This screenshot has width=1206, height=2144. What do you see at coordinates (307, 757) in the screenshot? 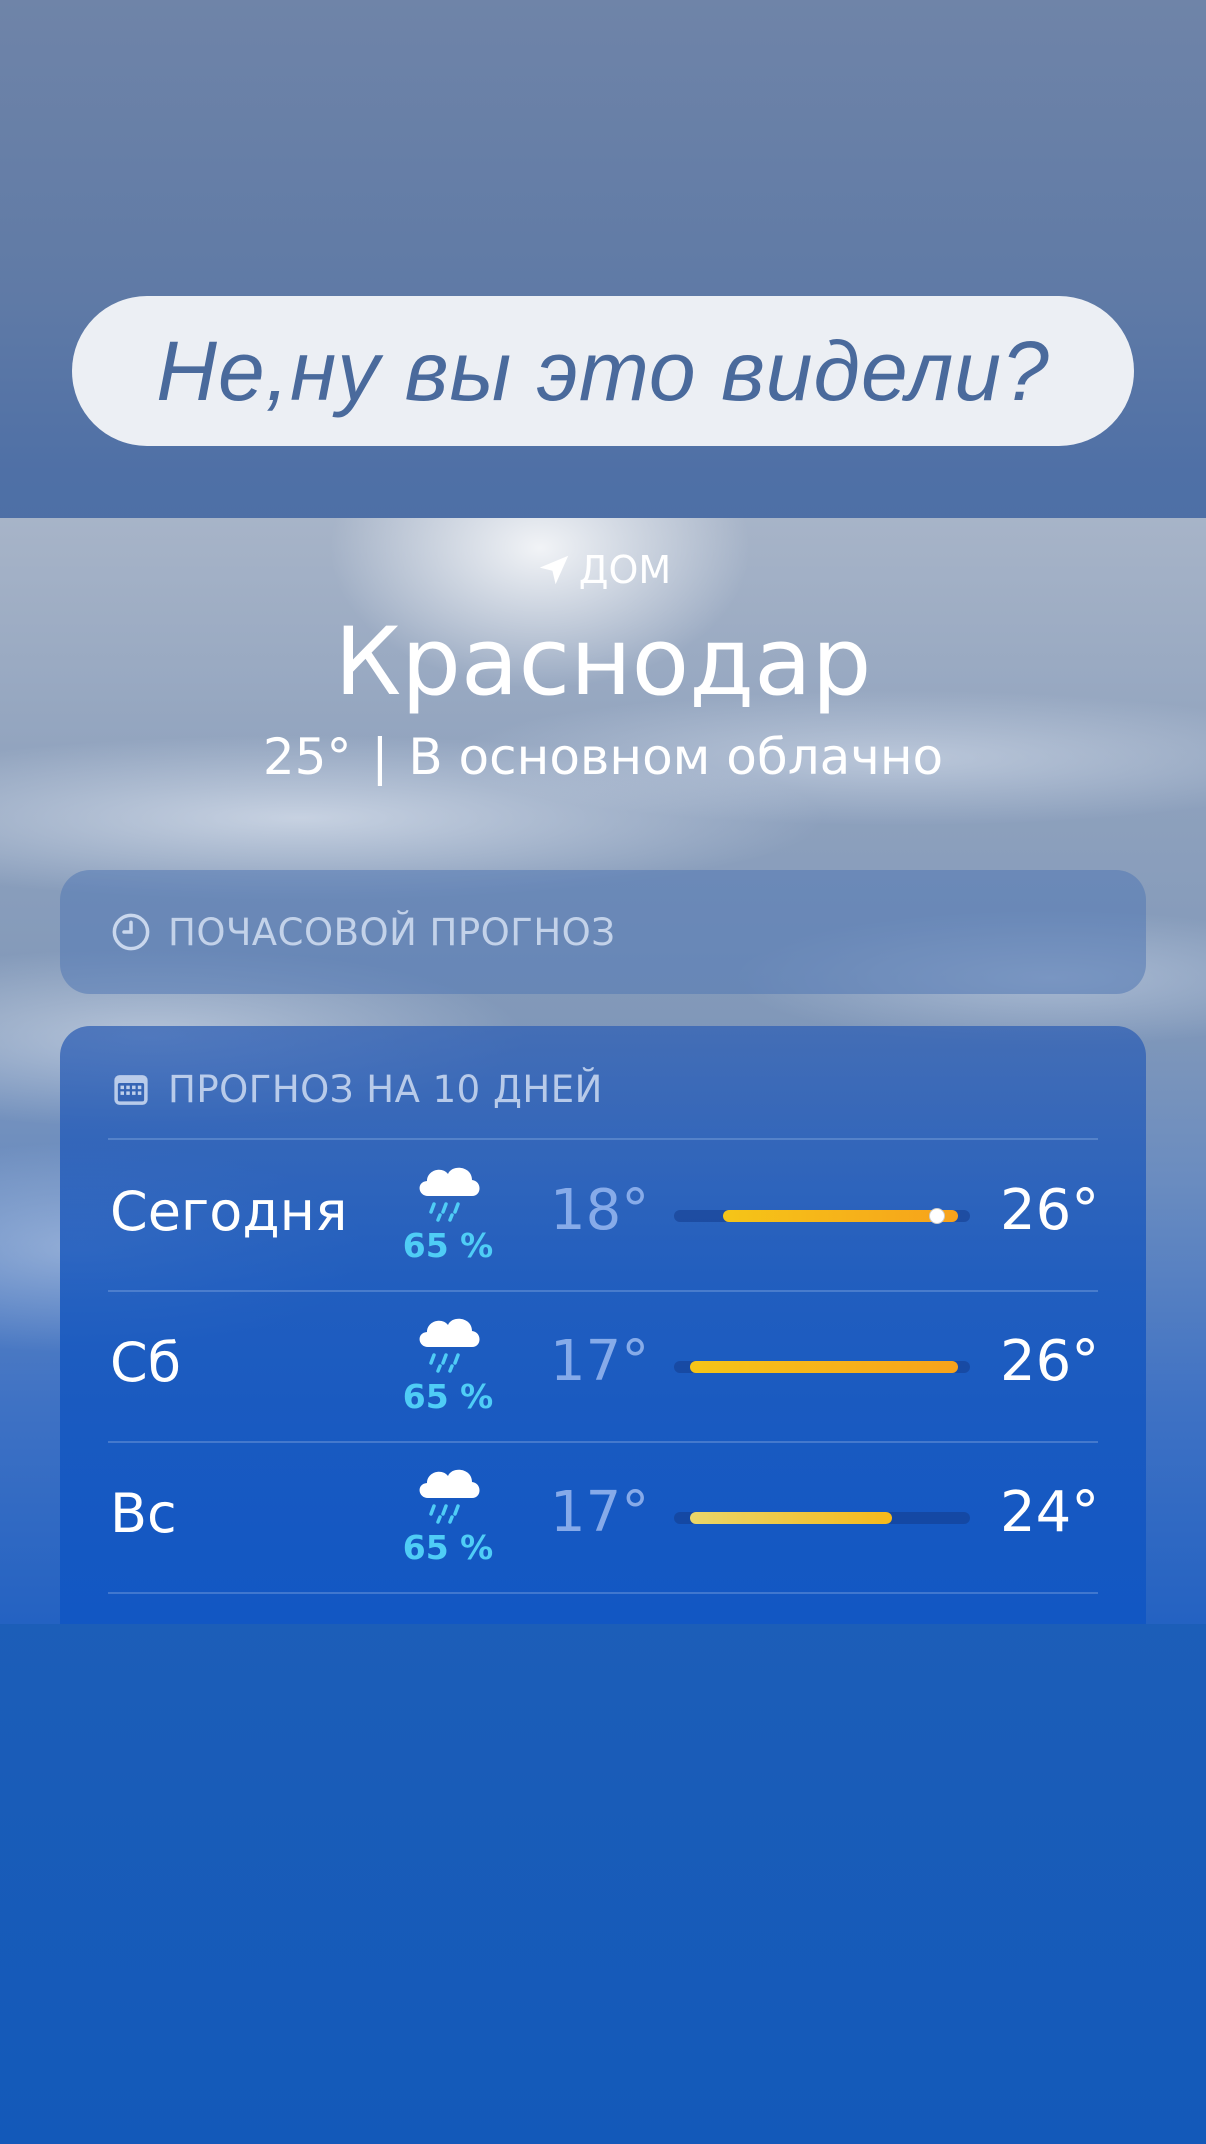
I see `current-temp: 25°` at bounding box center [307, 757].